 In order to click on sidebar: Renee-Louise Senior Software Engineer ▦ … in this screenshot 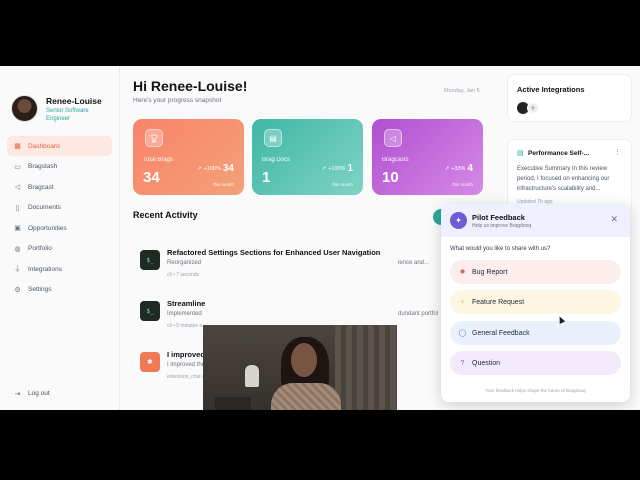, I will do `click(60, 238)`.